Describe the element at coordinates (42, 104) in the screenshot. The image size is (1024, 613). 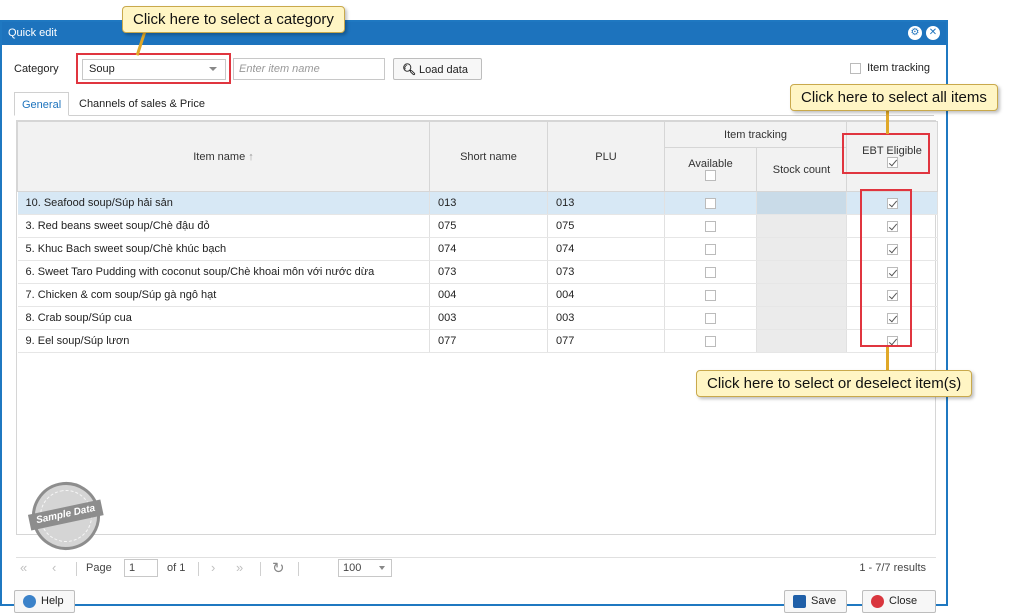
I see `tab-general: General` at that location.